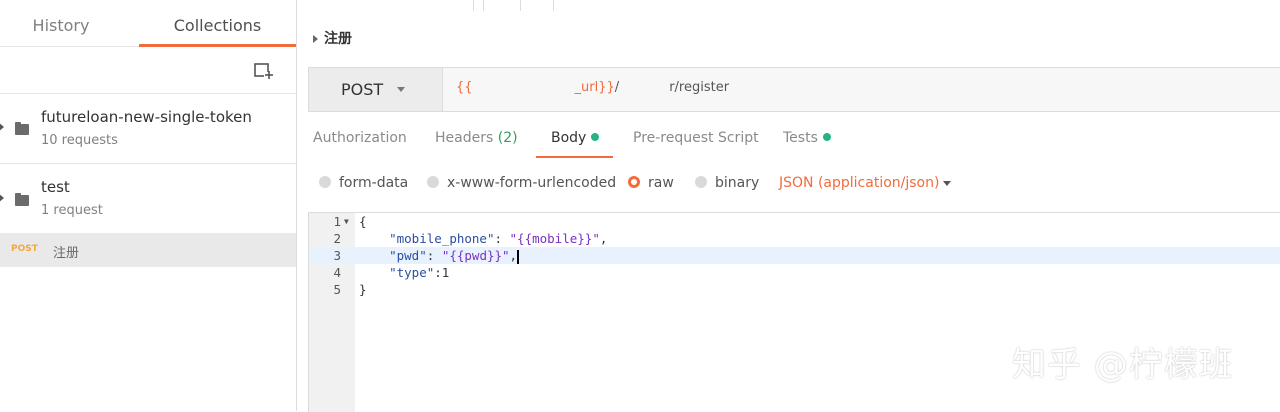 The image size is (1280, 412). I want to click on method-select: POST, so click(376, 89).